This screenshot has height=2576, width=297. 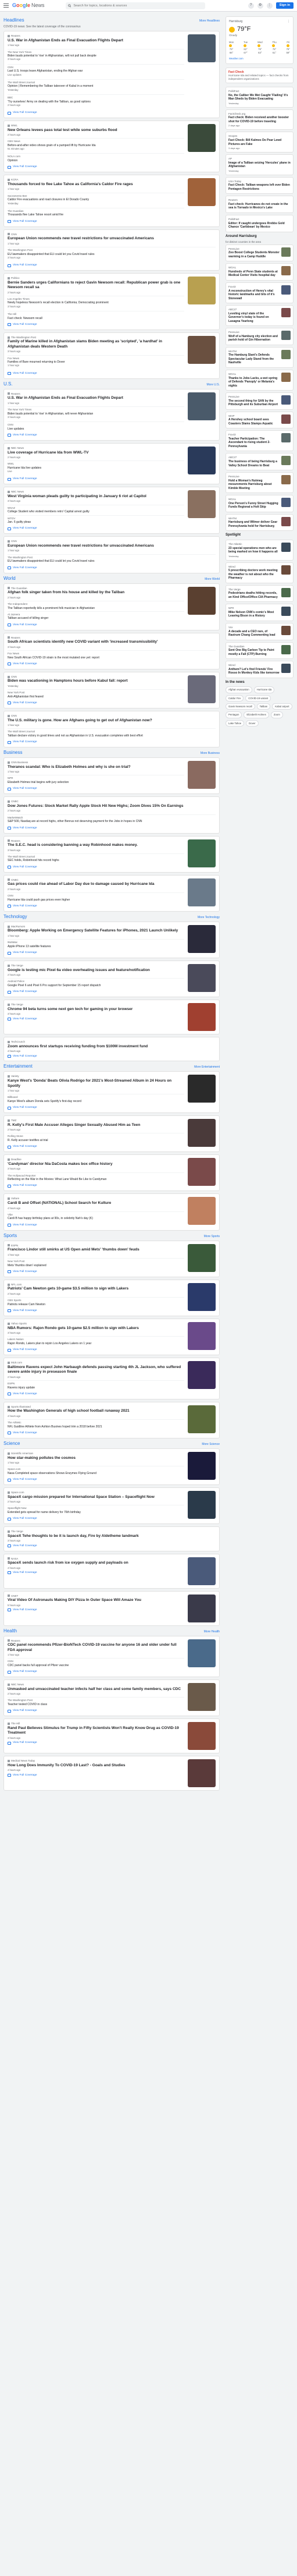 What do you see at coordinates (96, 1492) in the screenshot?
I see `story-source: Space.com` at bounding box center [96, 1492].